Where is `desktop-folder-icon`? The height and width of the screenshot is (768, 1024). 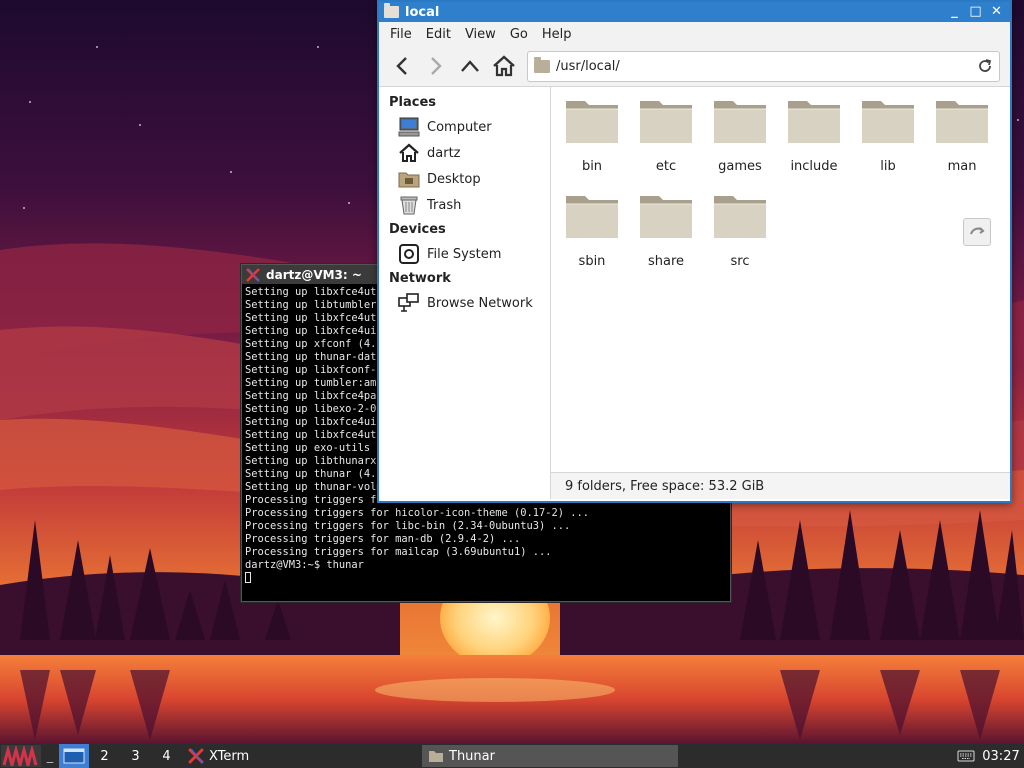 desktop-folder-icon is located at coordinates (409, 179).